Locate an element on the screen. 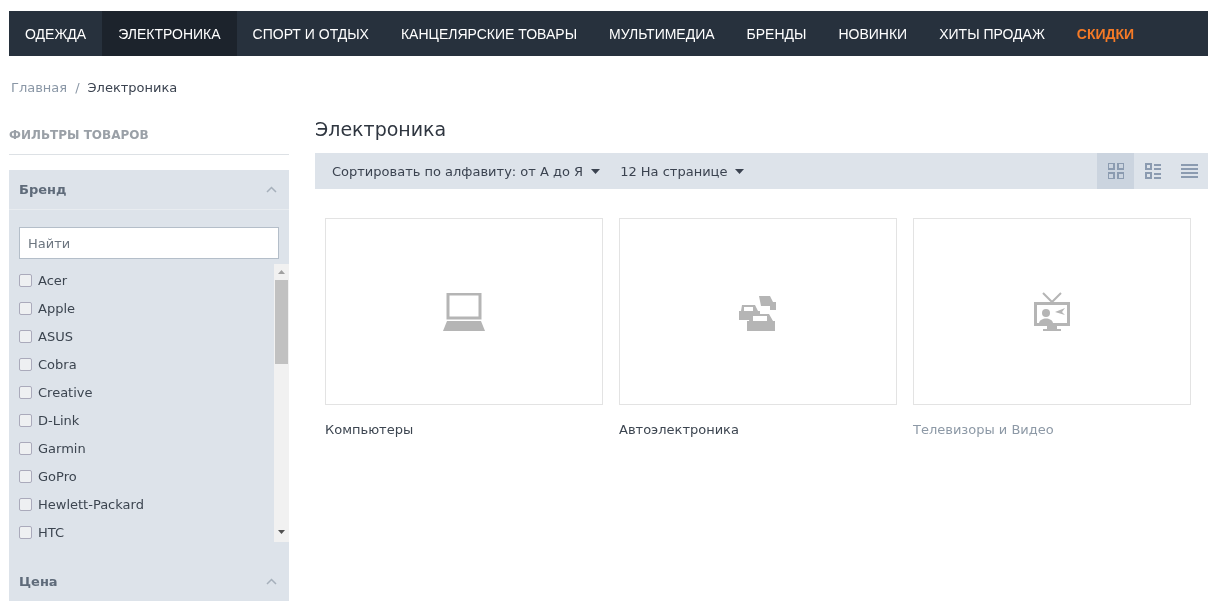 This screenshot has width=1220, height=601. nav-link: ОДЕЖДА is located at coordinates (56, 33).